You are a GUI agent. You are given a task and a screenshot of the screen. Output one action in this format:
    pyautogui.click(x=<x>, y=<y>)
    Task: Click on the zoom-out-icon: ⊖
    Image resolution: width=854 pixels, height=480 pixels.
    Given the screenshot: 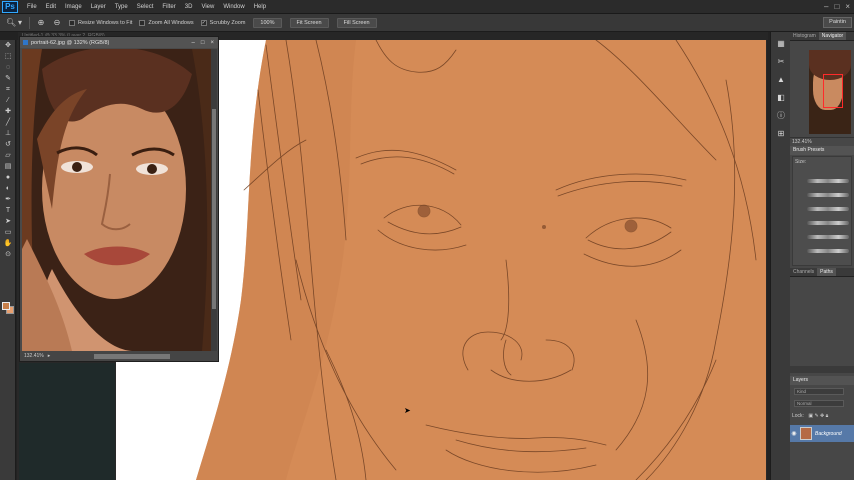 What is the action you would take?
    pyautogui.click(x=57, y=23)
    